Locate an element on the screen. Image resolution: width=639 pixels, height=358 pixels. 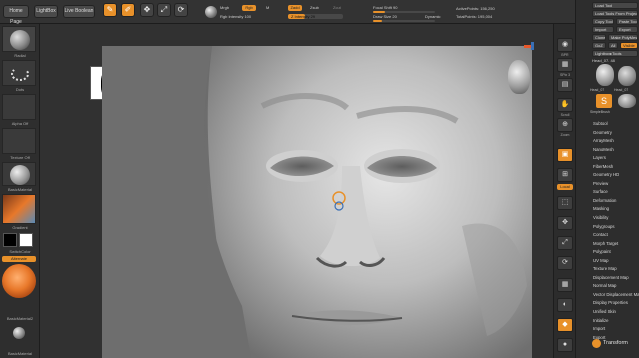
primary-color-swatch is located at coordinates (10, 240).